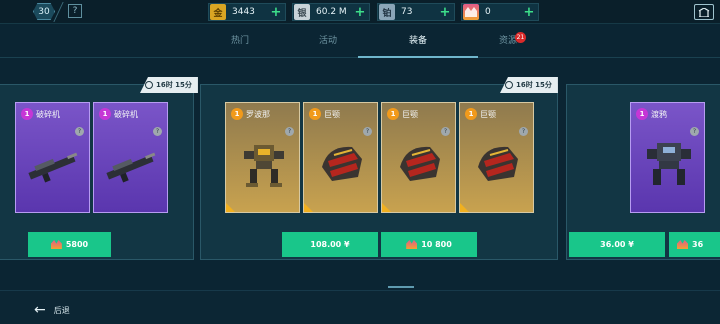 The height and width of the screenshot is (324, 720). Describe the element at coordinates (44, 11) in the screenshot. I see `player-level-badge: 30` at that location.